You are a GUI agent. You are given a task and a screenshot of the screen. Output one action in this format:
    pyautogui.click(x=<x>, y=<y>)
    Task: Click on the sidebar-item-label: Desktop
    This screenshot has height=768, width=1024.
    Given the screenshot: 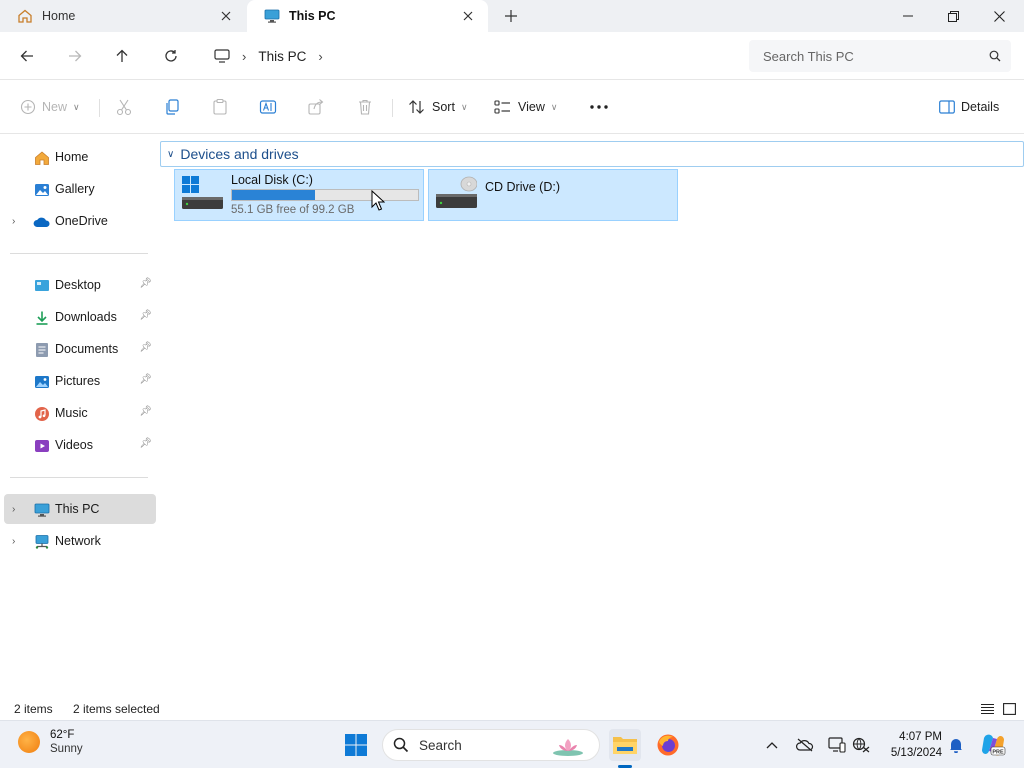 What is the action you would take?
    pyautogui.click(x=78, y=285)
    